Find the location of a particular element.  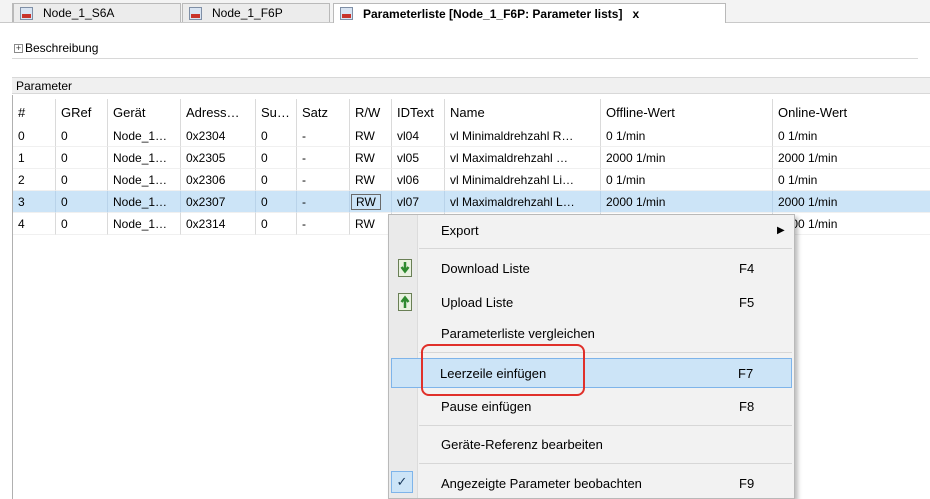

menu-item-download-list: Download Liste F4 is located at coordinates (591, 268).